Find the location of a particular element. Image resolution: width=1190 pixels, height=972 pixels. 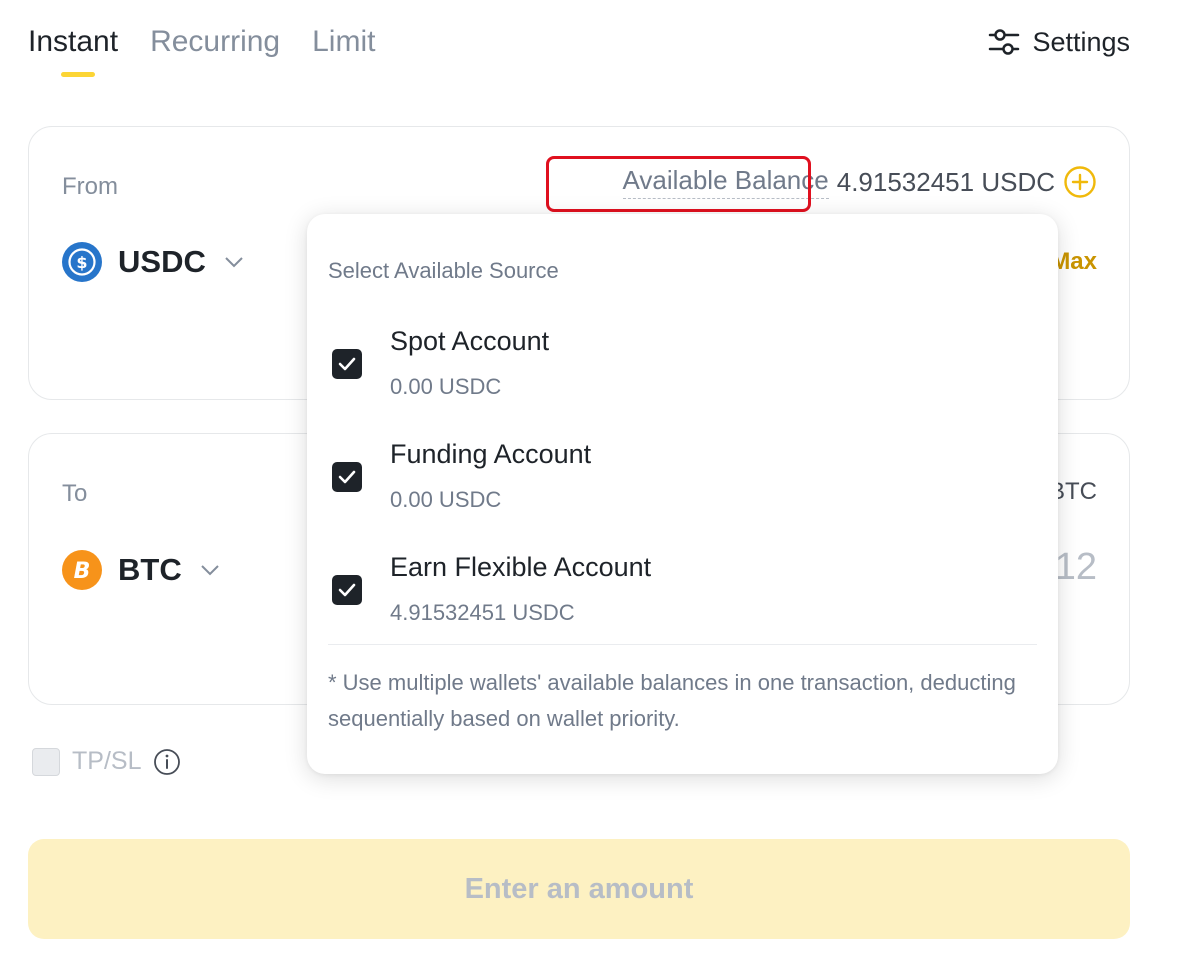

svg-text: B is located at coordinates (82, 571).